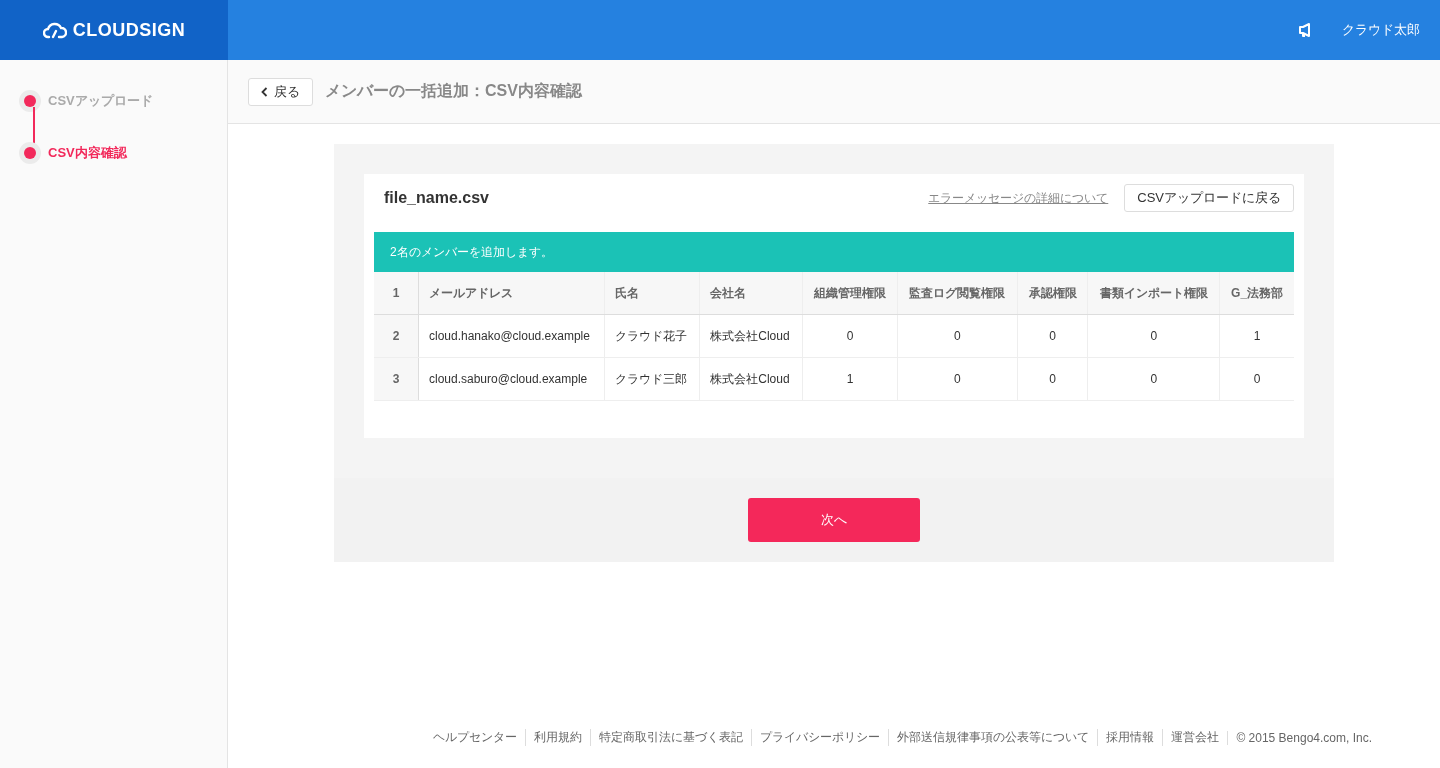  What do you see at coordinates (652, 336) in the screenshot?
I see `table-cell: クラウド花子` at bounding box center [652, 336].